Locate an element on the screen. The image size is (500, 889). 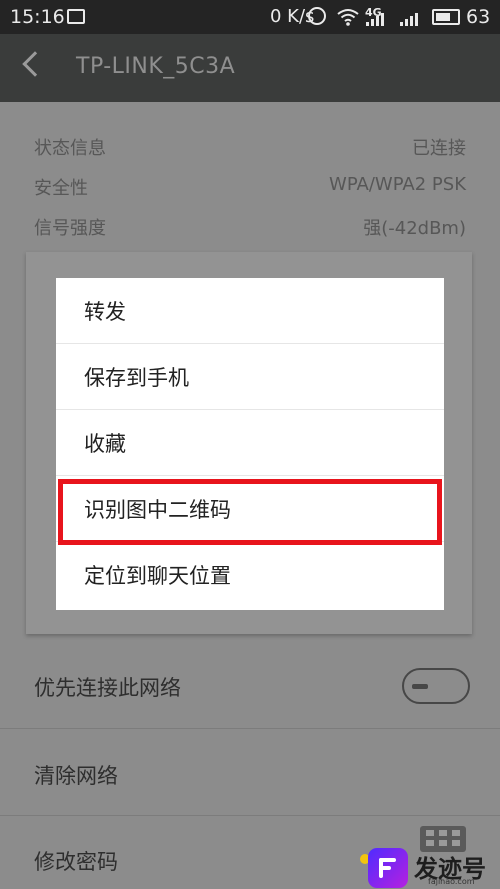
priority-connect-toggle is located at coordinates (436, 686).